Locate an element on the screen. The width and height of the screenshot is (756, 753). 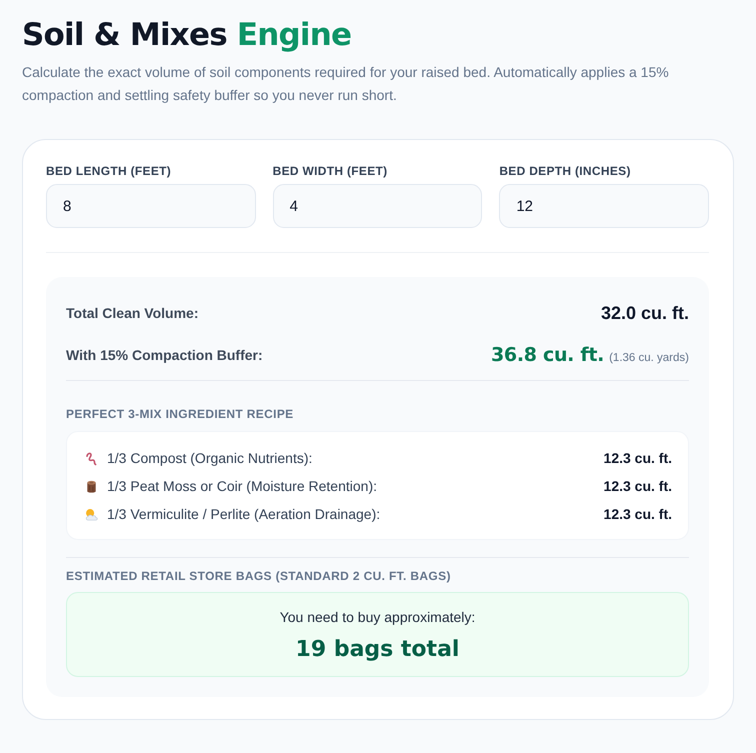
number-input: 8 is located at coordinates (151, 206).